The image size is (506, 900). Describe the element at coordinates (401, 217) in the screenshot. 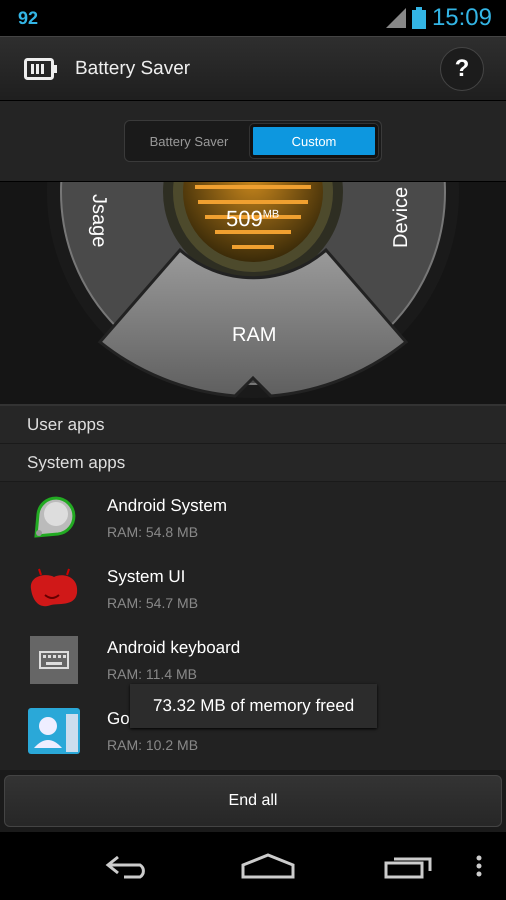

I see `device-label: Device` at that location.